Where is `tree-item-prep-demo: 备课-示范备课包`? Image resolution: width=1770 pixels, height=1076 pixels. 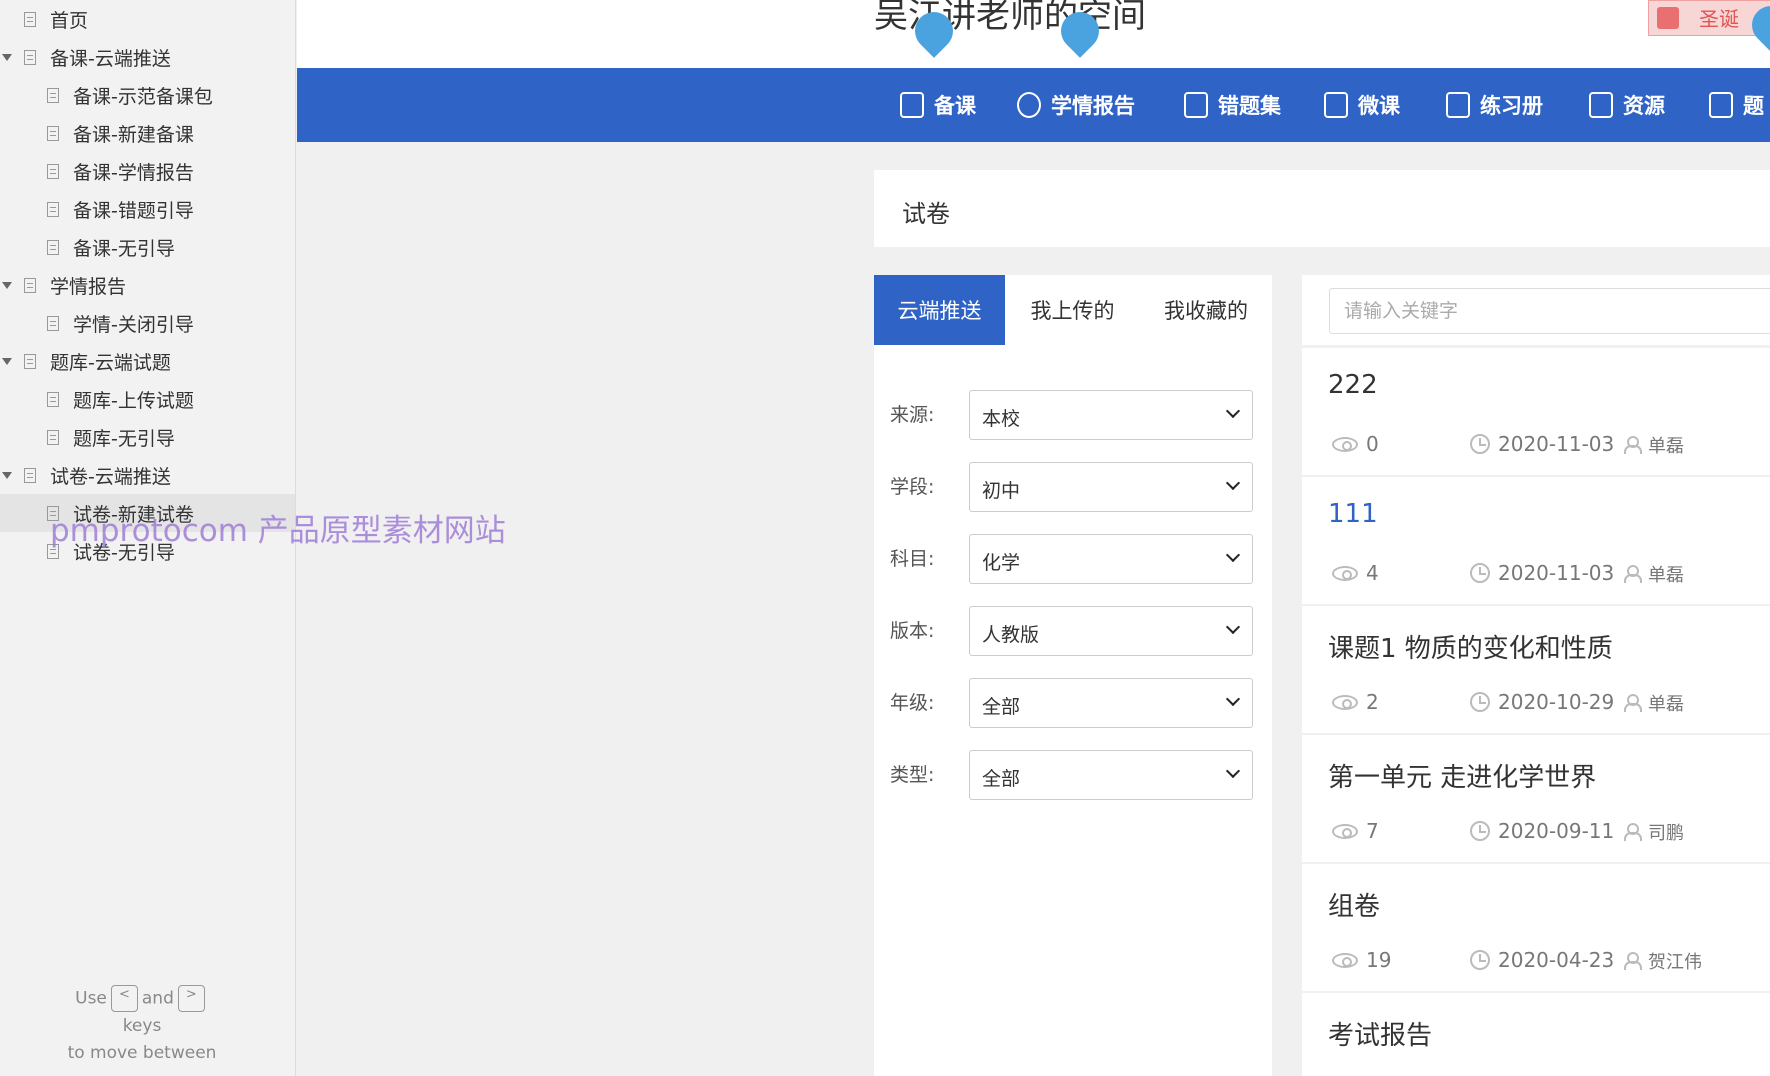
tree-item-prep-demo: 备课-示范备课包 is located at coordinates (147, 95).